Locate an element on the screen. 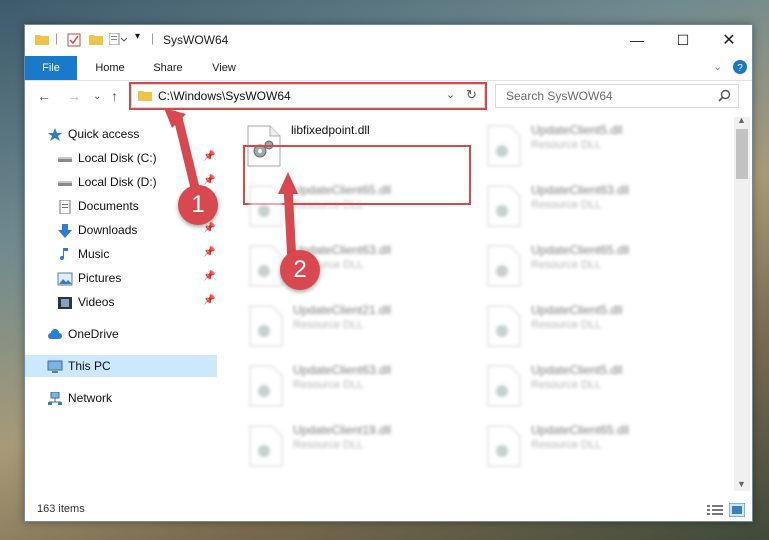  step-2-badge: 2 is located at coordinates (300, 270).